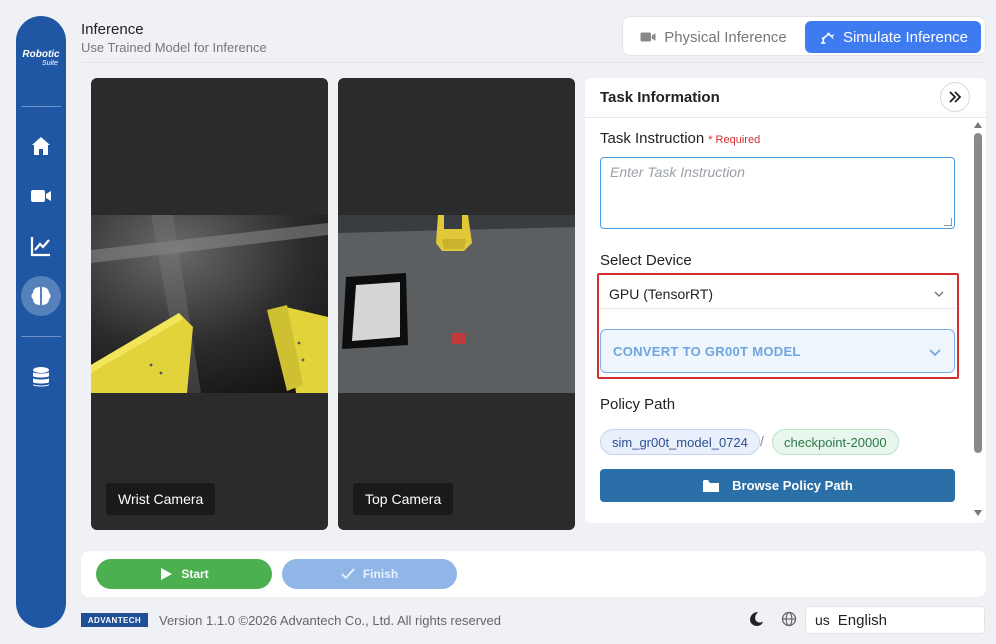  I want to click on sidebar-item-recording, so click(41, 196).